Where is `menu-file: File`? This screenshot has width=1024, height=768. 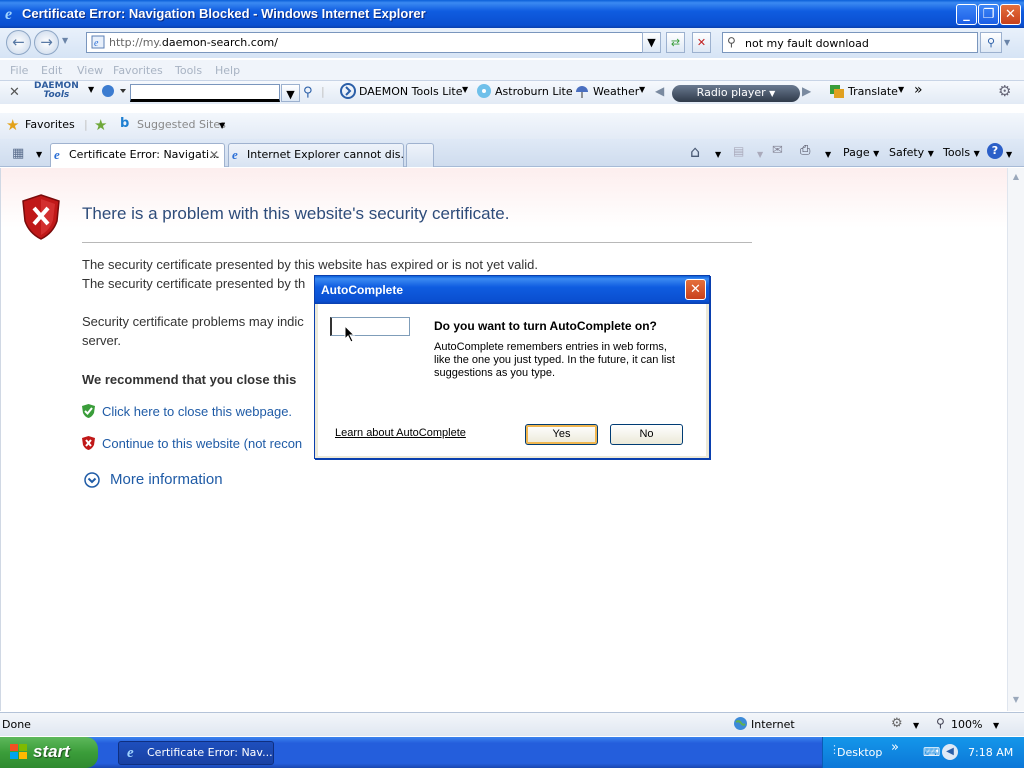 menu-file: File is located at coordinates (19, 70).